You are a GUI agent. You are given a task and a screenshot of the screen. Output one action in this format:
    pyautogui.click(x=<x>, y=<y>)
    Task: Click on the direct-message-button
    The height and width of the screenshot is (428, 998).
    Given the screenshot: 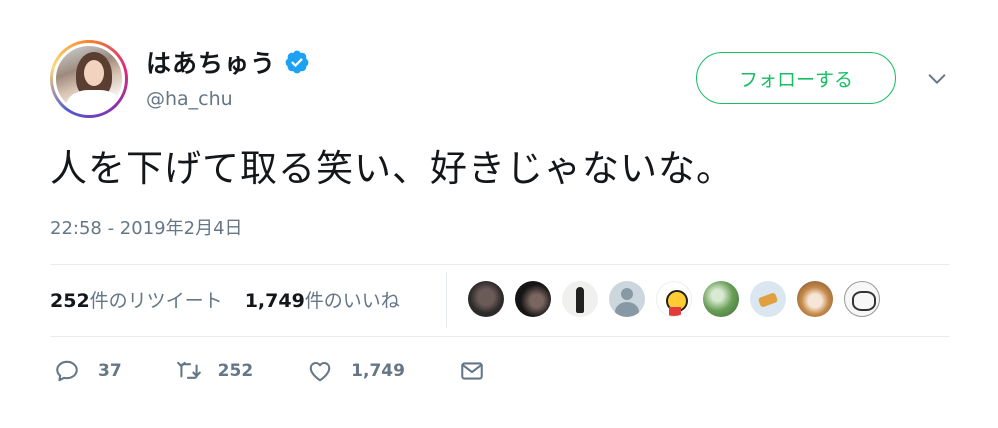 What is the action you would take?
    pyautogui.click(x=472, y=371)
    